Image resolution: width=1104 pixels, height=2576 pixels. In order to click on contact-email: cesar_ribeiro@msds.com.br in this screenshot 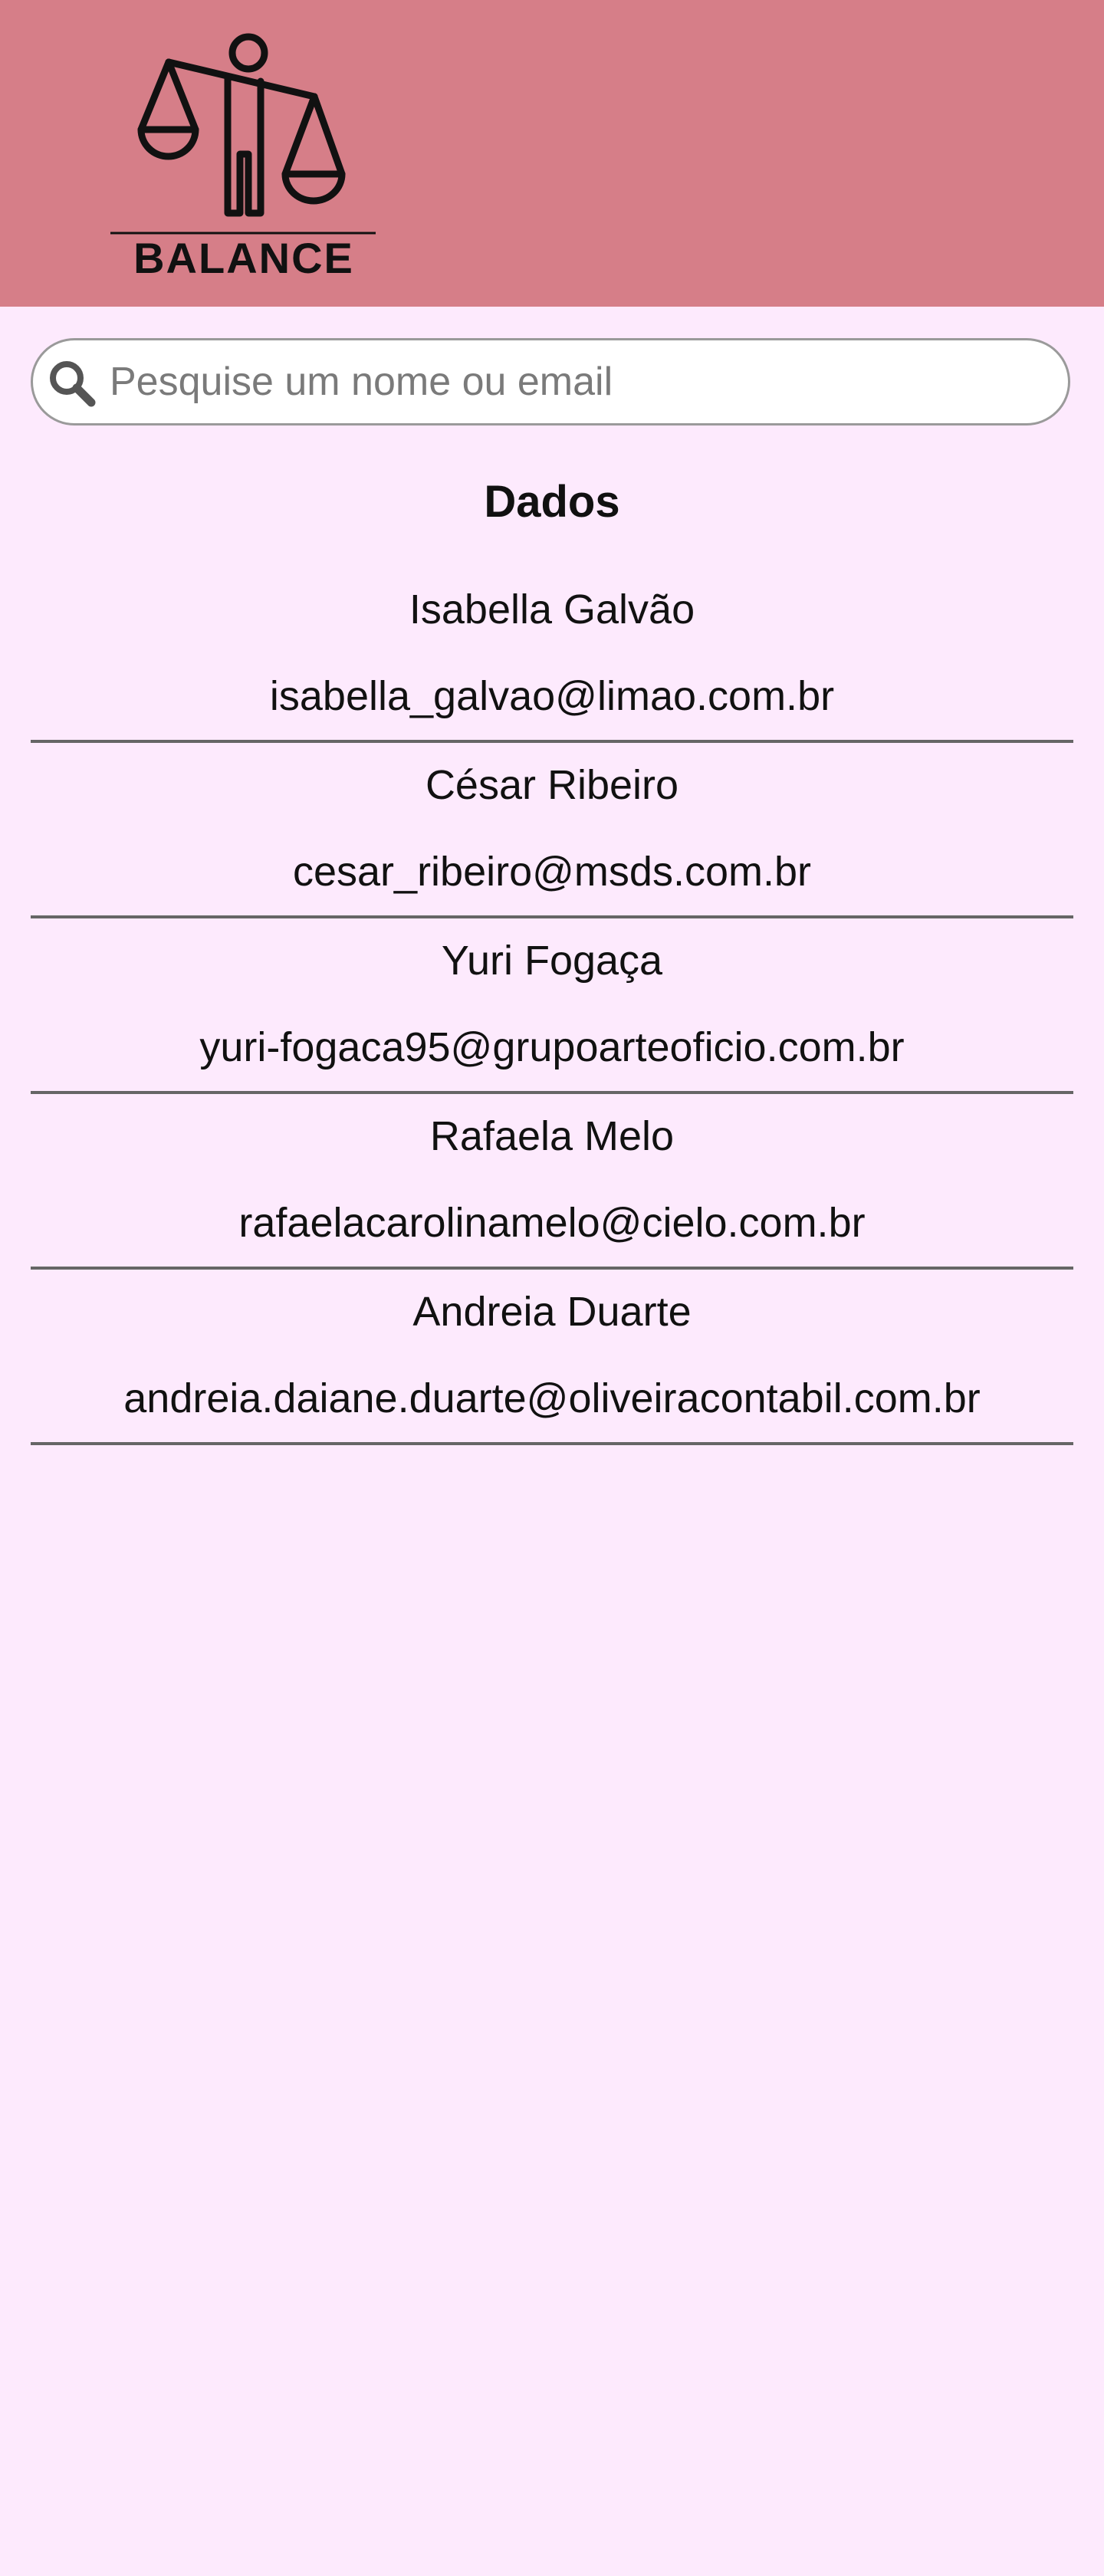, I will do `click(551, 872)`.